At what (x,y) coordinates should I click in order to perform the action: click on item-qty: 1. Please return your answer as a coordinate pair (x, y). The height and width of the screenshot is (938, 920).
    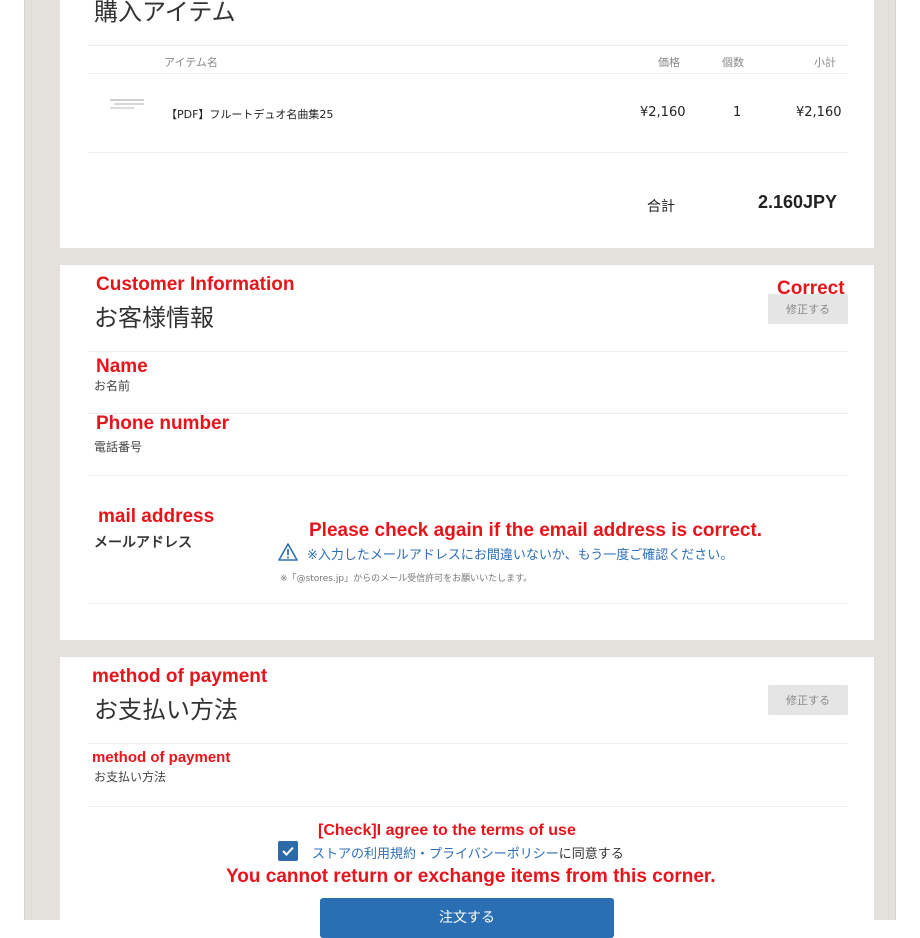
    Looking at the image, I should click on (737, 112).